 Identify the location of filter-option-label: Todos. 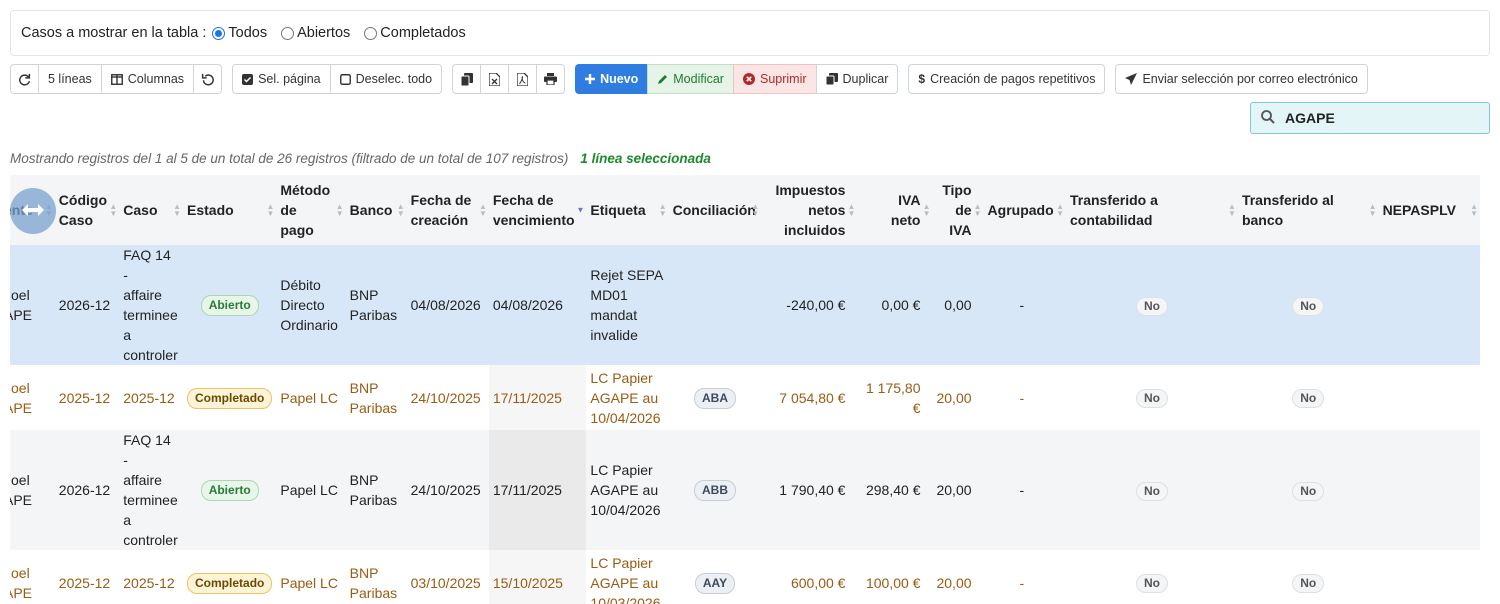
(248, 33).